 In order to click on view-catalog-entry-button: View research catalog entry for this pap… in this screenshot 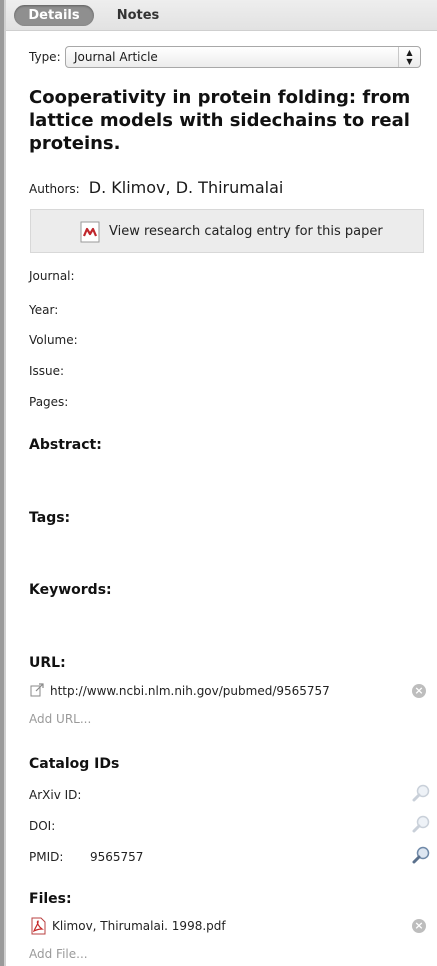, I will do `click(227, 231)`.